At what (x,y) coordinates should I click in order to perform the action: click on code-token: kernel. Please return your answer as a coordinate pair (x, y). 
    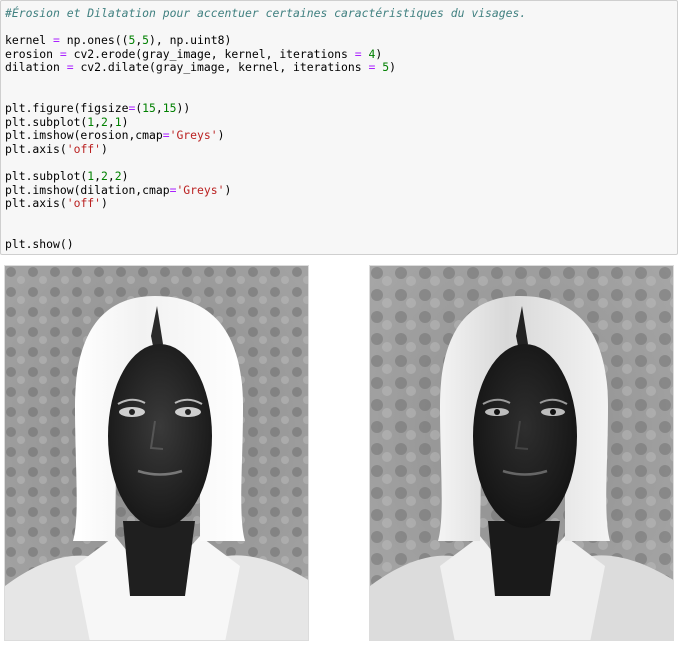
    Looking at the image, I should click on (29, 40).